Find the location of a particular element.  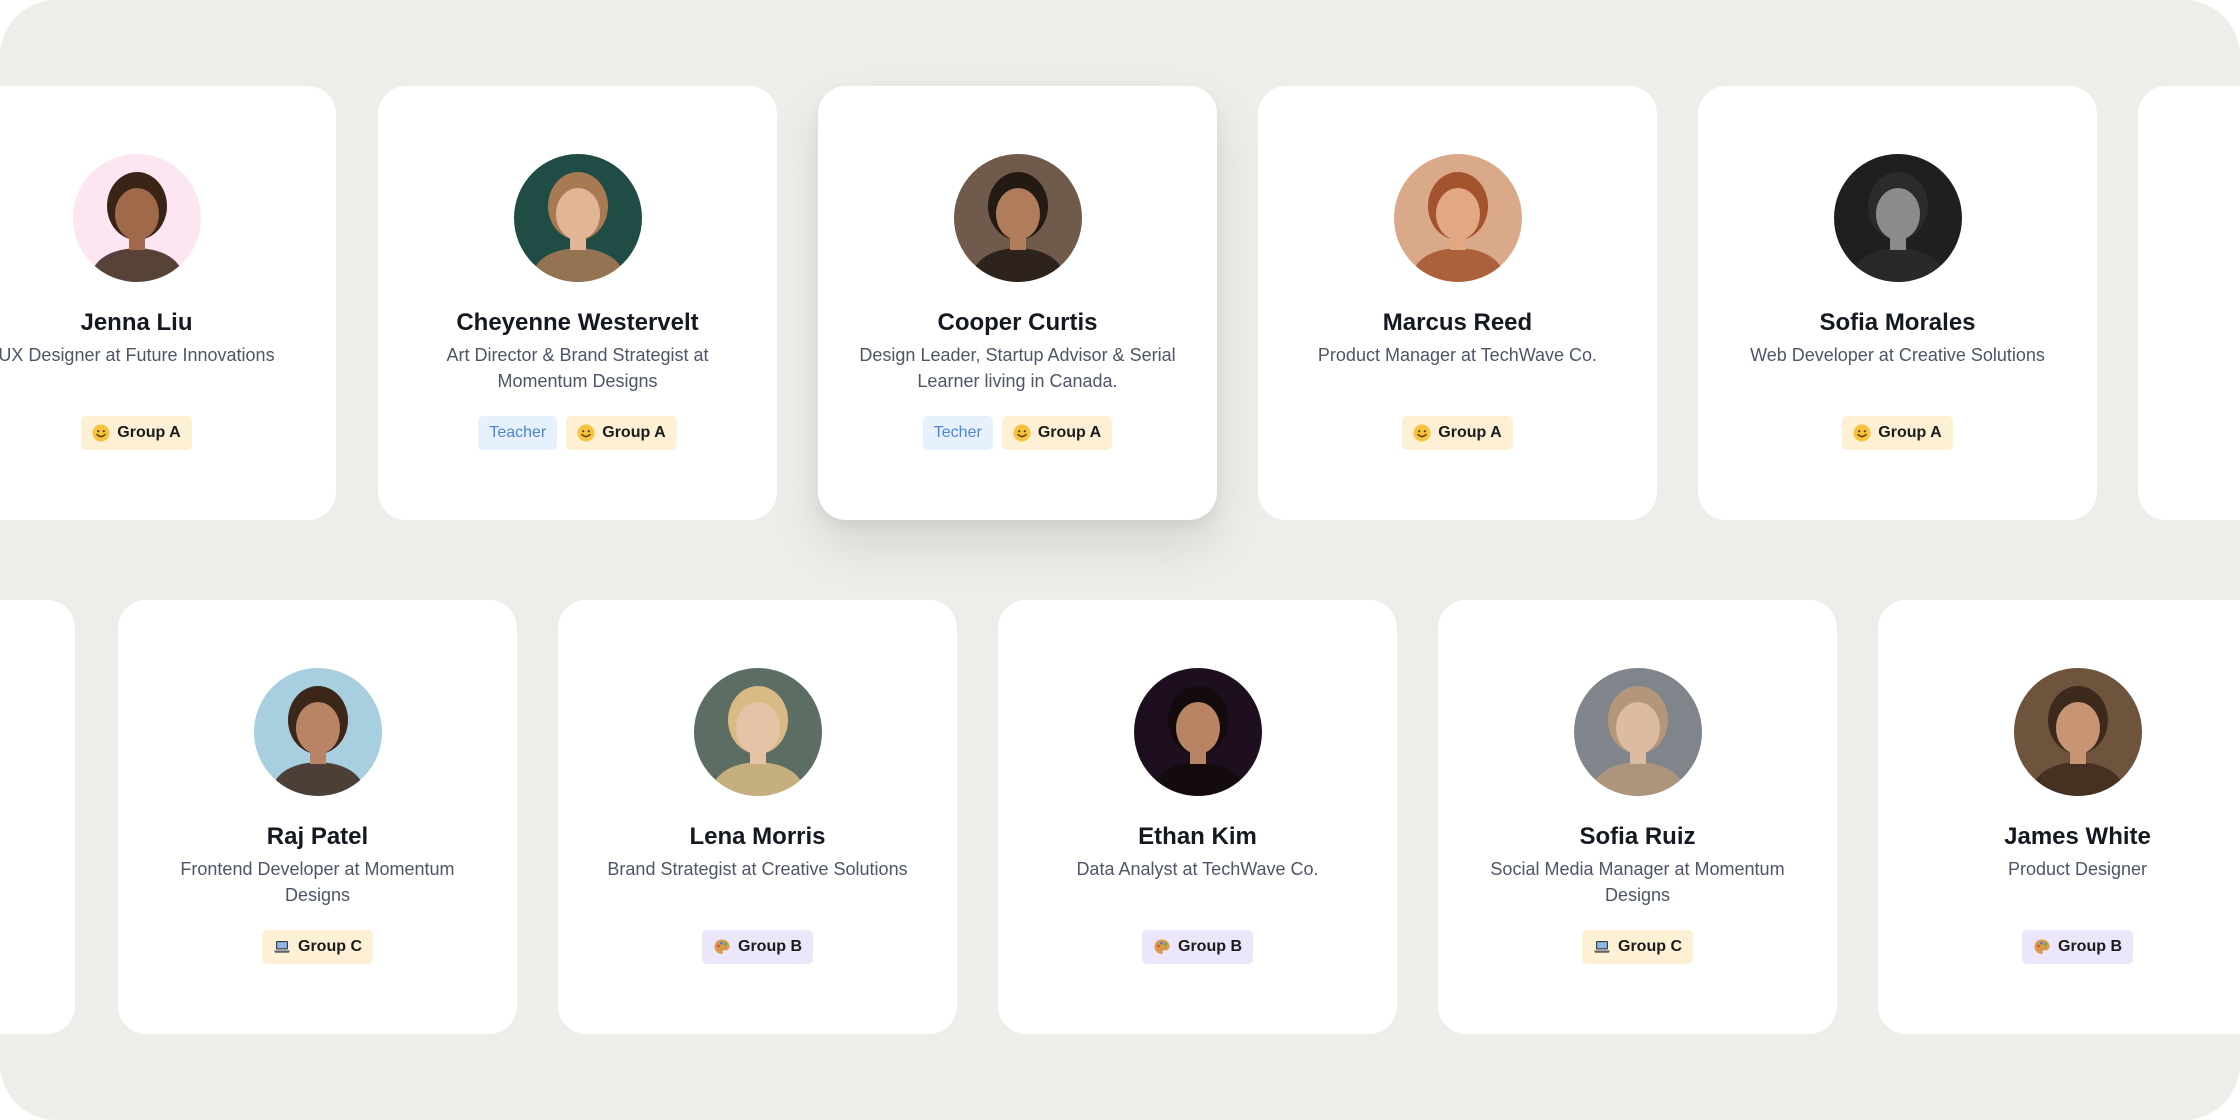

profile-name: Lena Morris is located at coordinates (757, 836).